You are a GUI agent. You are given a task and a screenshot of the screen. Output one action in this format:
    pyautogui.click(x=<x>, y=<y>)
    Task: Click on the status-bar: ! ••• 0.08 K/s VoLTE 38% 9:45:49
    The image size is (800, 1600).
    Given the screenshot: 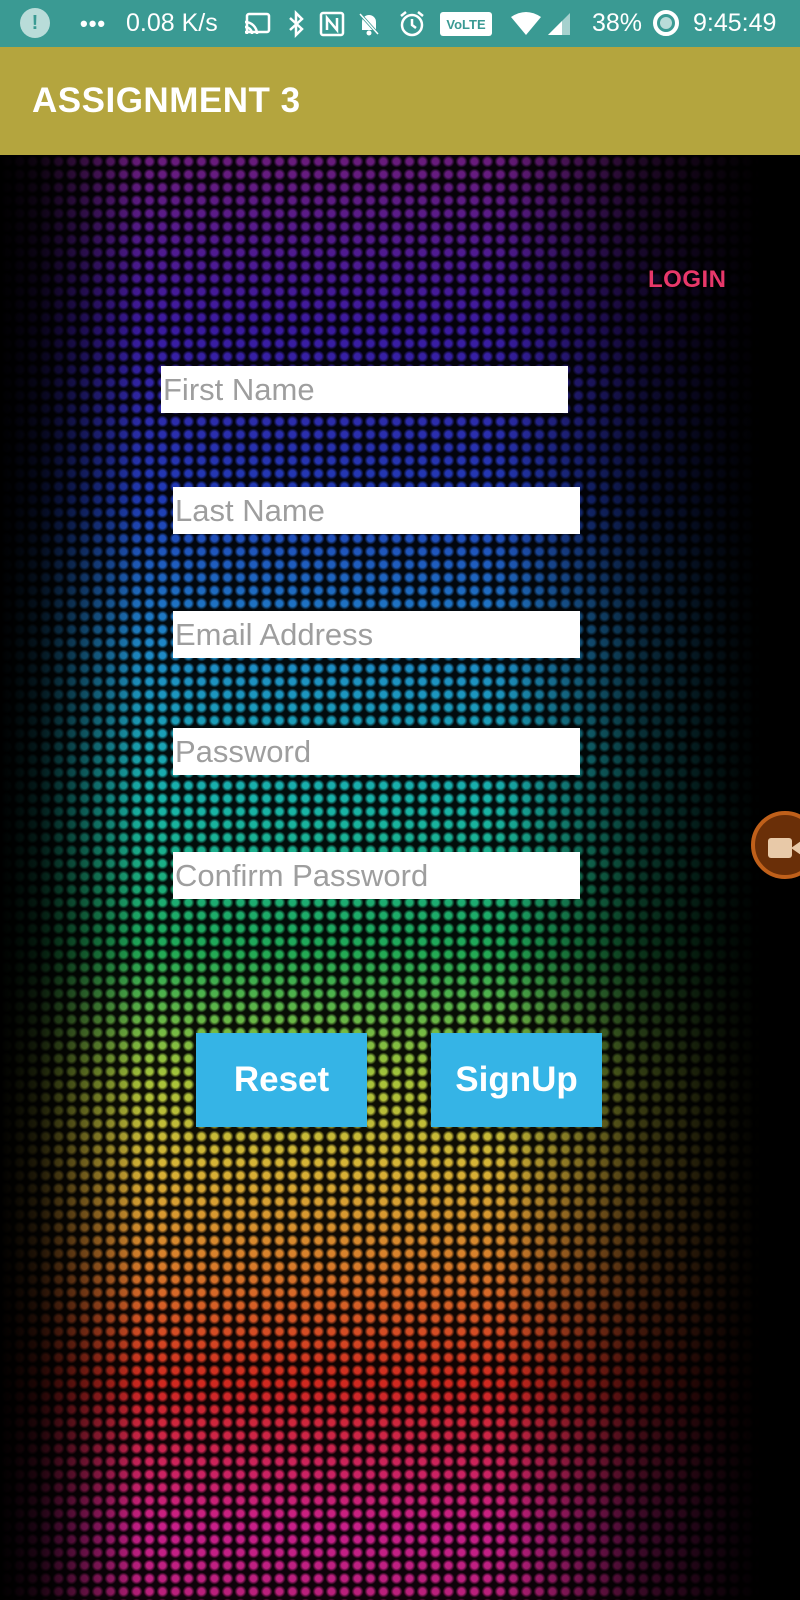 What is the action you would take?
    pyautogui.click(x=400, y=23)
    